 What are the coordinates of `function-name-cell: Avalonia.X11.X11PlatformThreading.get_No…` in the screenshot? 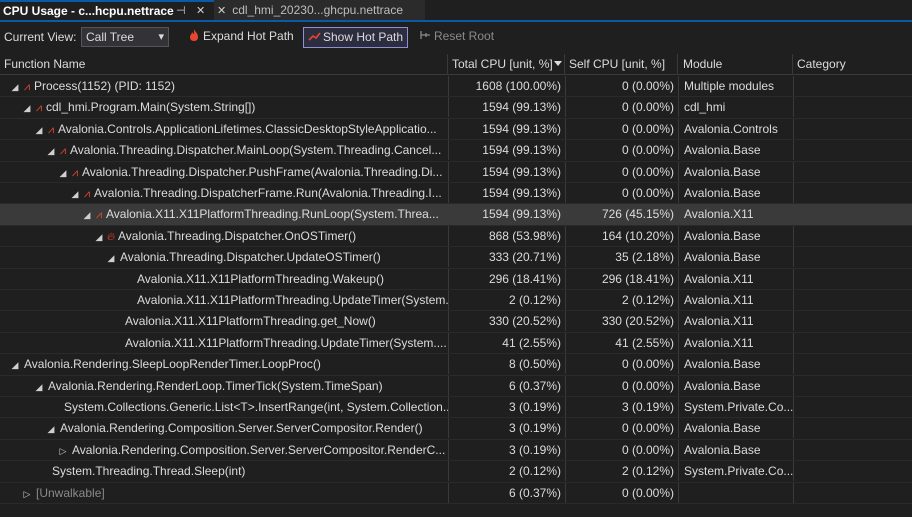 It's located at (224, 321).